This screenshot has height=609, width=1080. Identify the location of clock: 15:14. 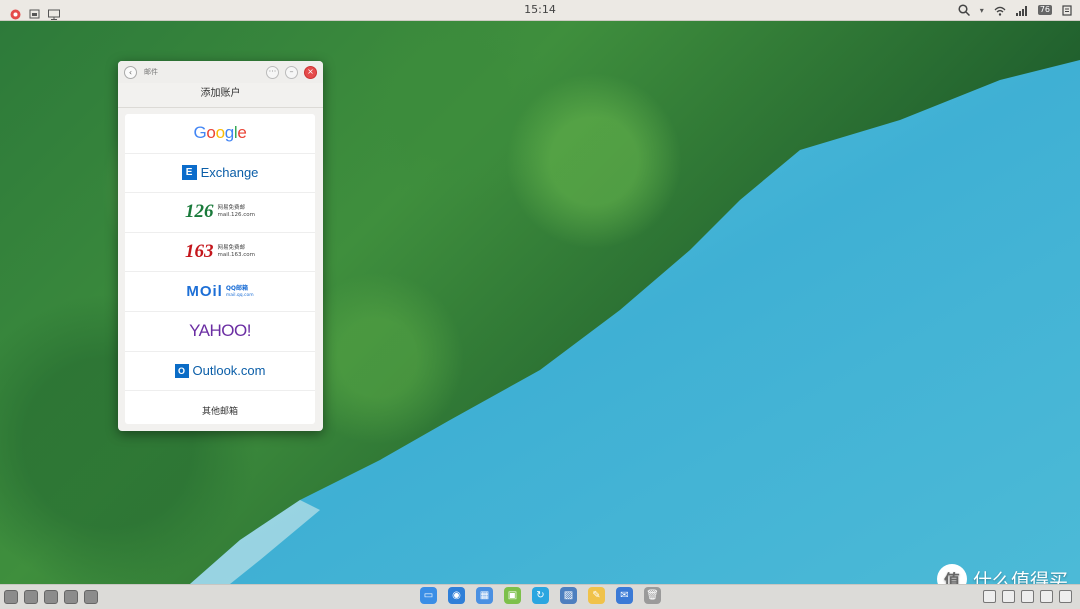
(540, 9).